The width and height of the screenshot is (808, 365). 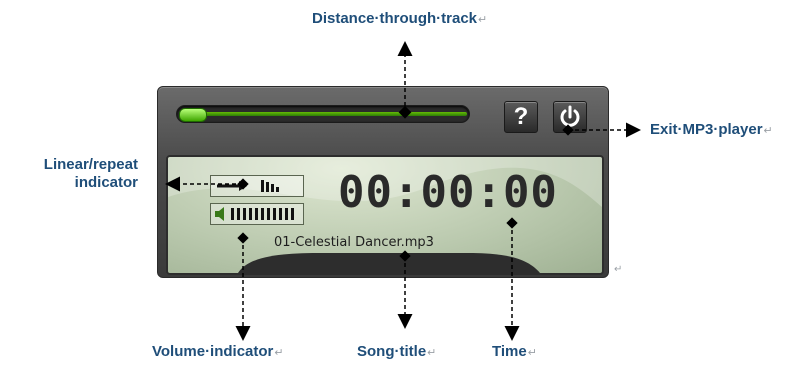 What do you see at coordinates (601, 130) in the screenshot?
I see `arrow-exit` at bounding box center [601, 130].